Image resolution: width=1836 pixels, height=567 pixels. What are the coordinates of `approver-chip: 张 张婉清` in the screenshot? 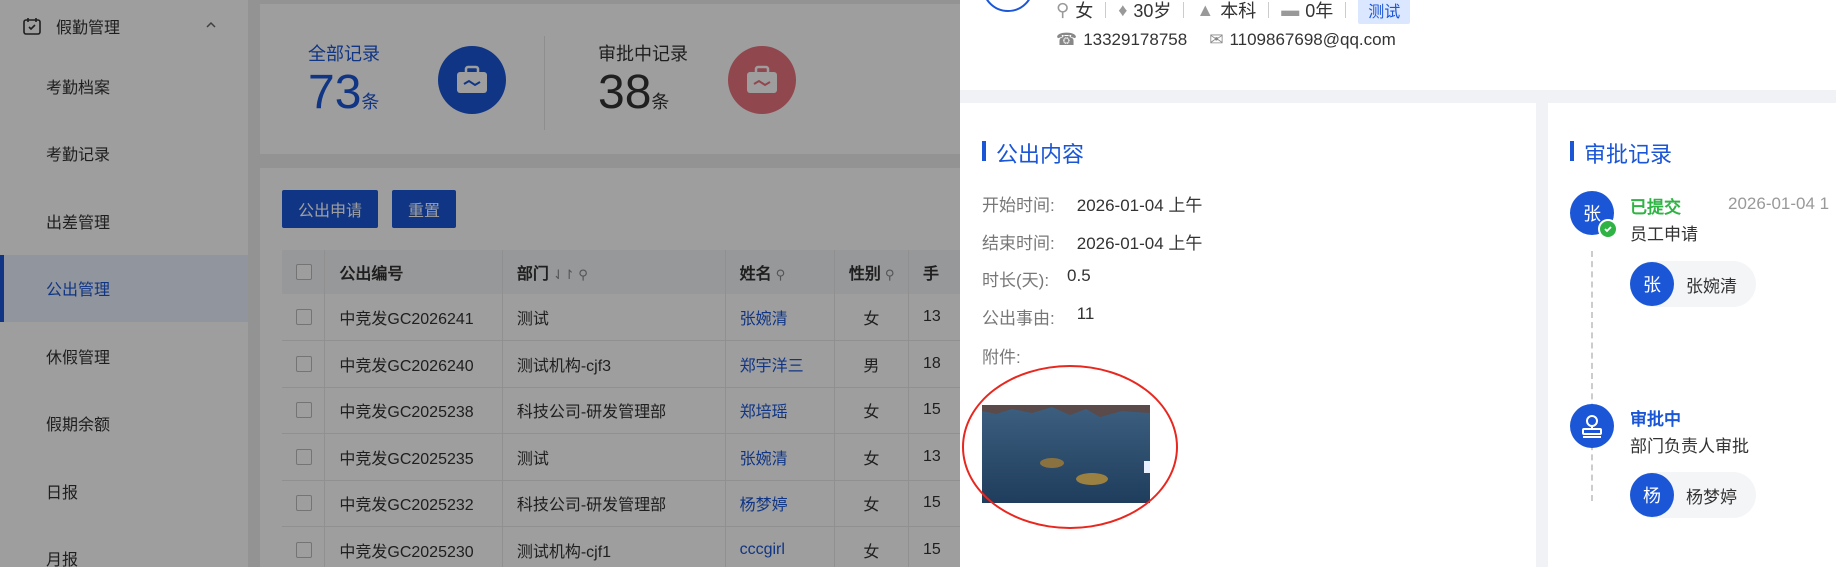 It's located at (1693, 284).